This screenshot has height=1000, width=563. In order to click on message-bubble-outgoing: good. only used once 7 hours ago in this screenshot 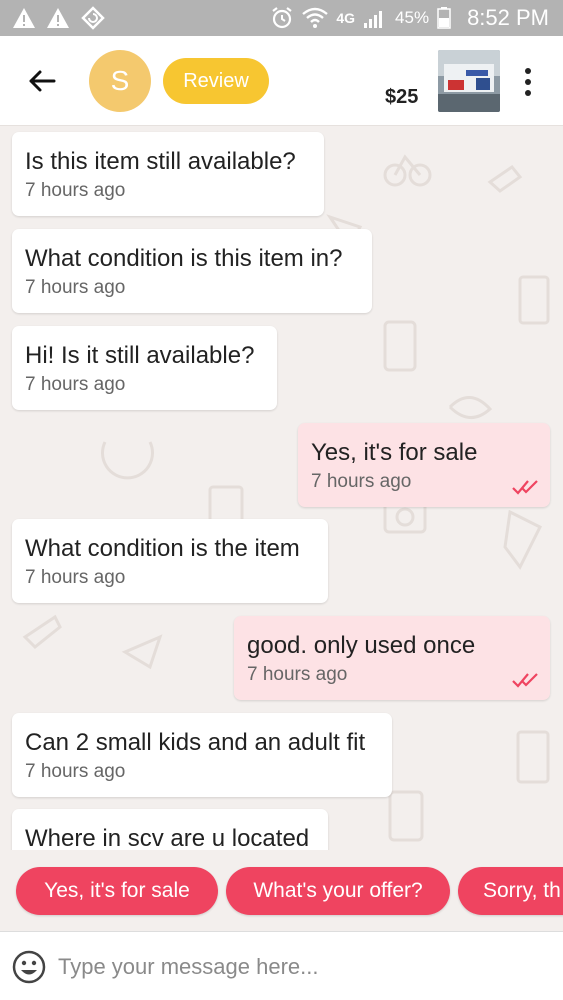, I will do `click(392, 658)`.